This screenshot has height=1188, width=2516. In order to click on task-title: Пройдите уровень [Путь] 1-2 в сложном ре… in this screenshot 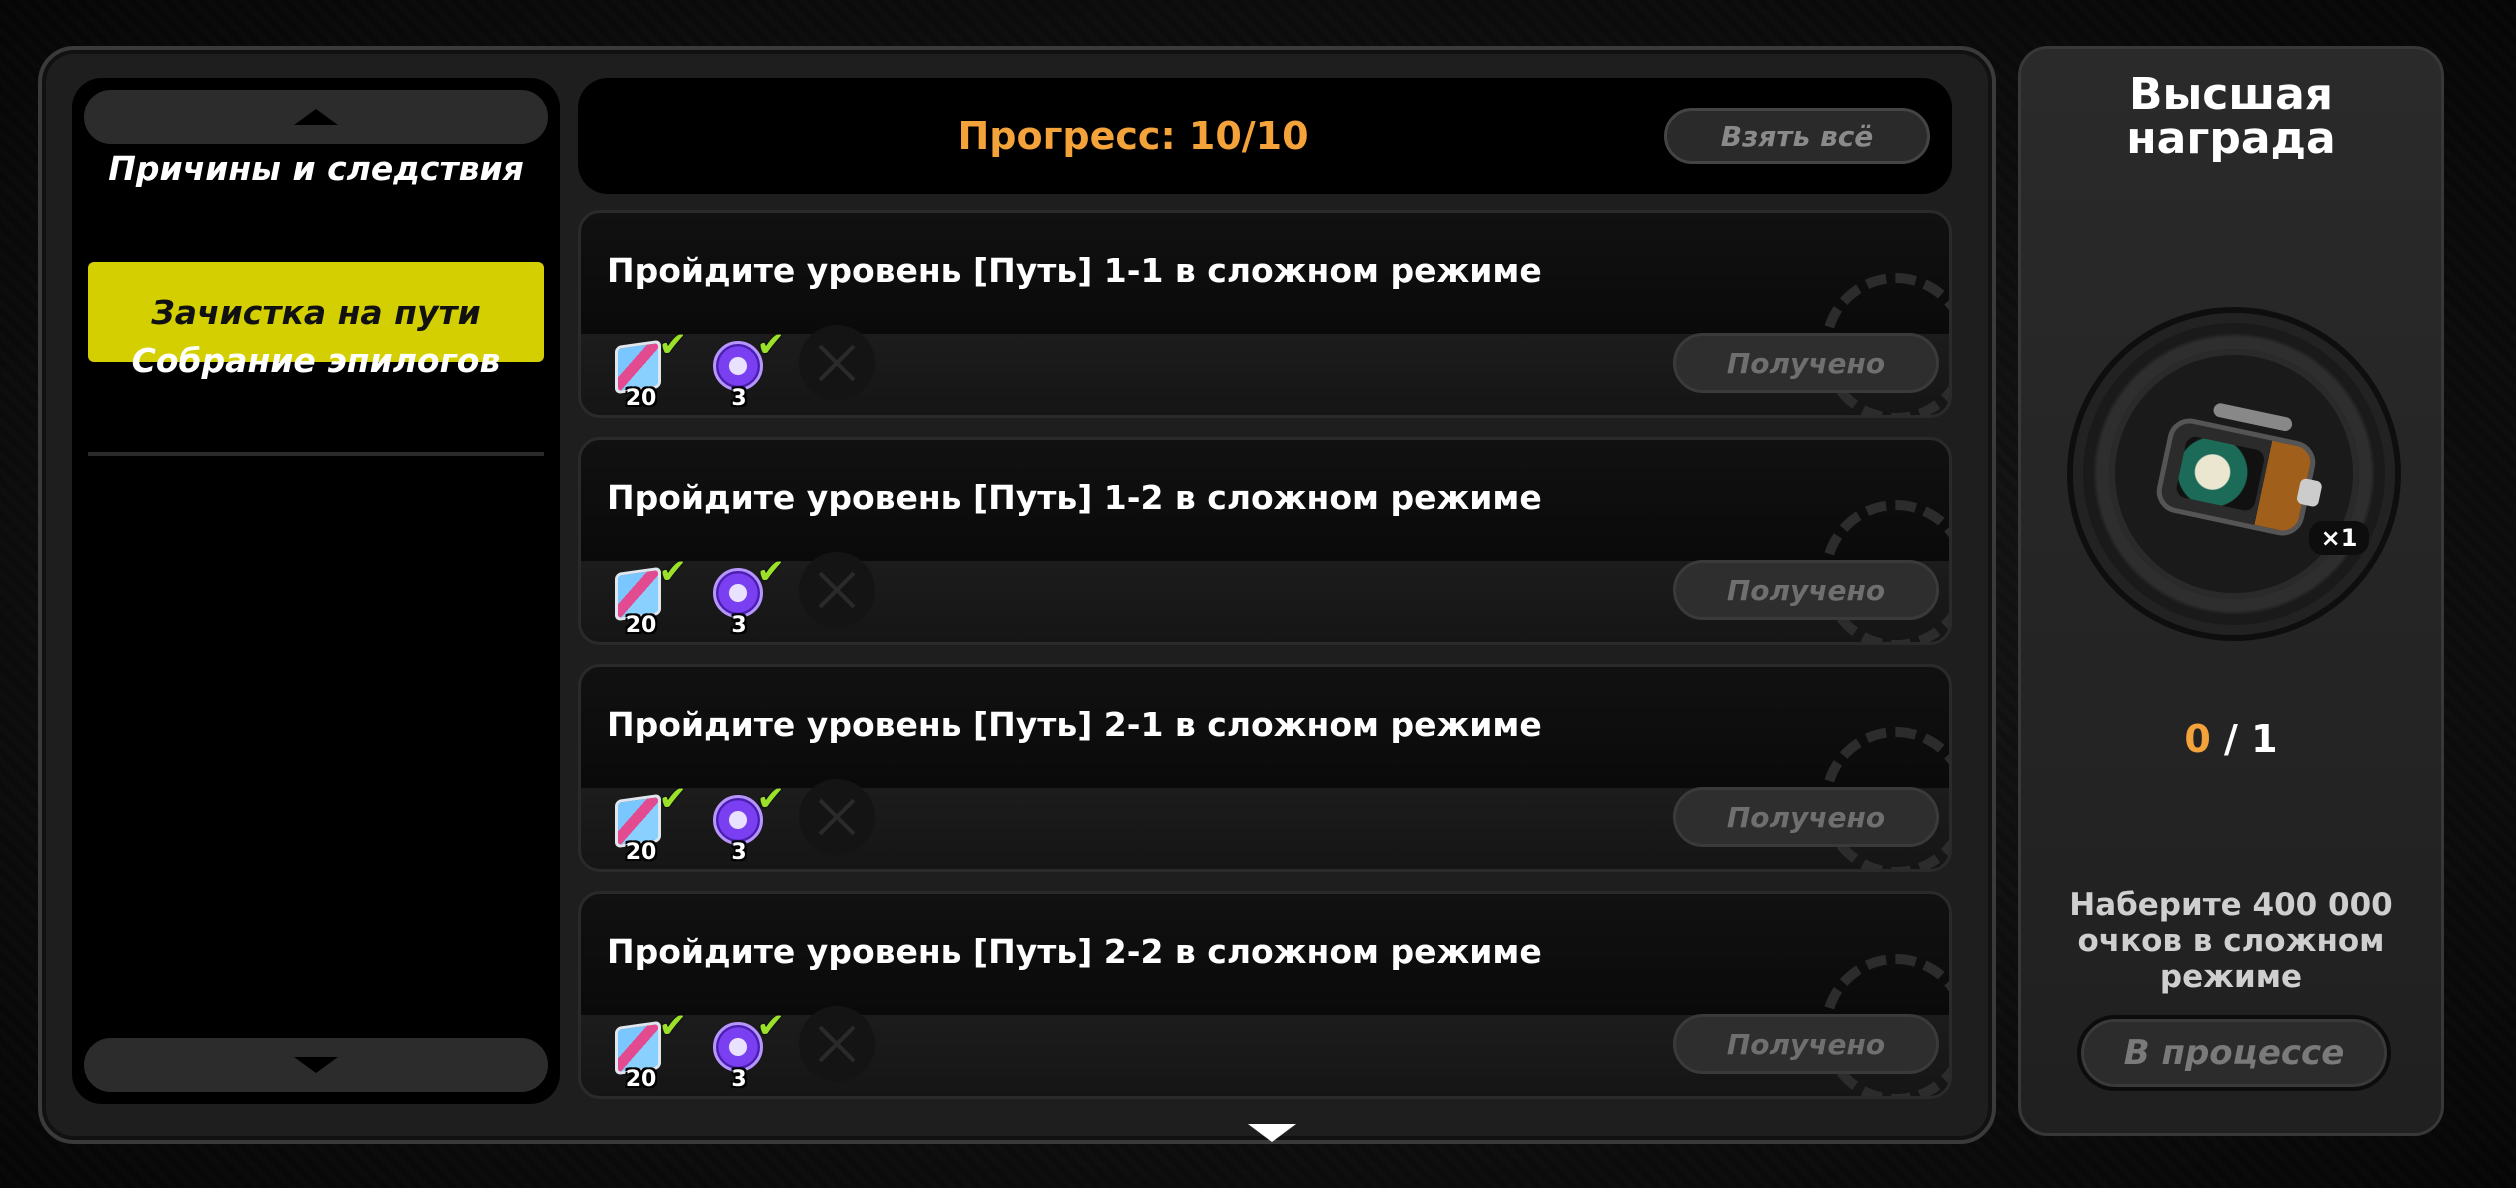, I will do `click(1074, 497)`.